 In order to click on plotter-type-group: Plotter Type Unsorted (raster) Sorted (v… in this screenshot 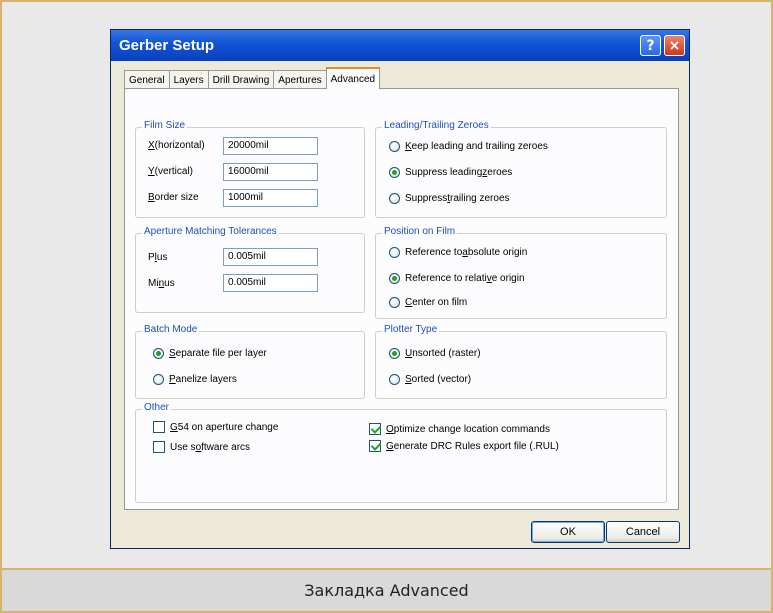, I will do `click(521, 361)`.